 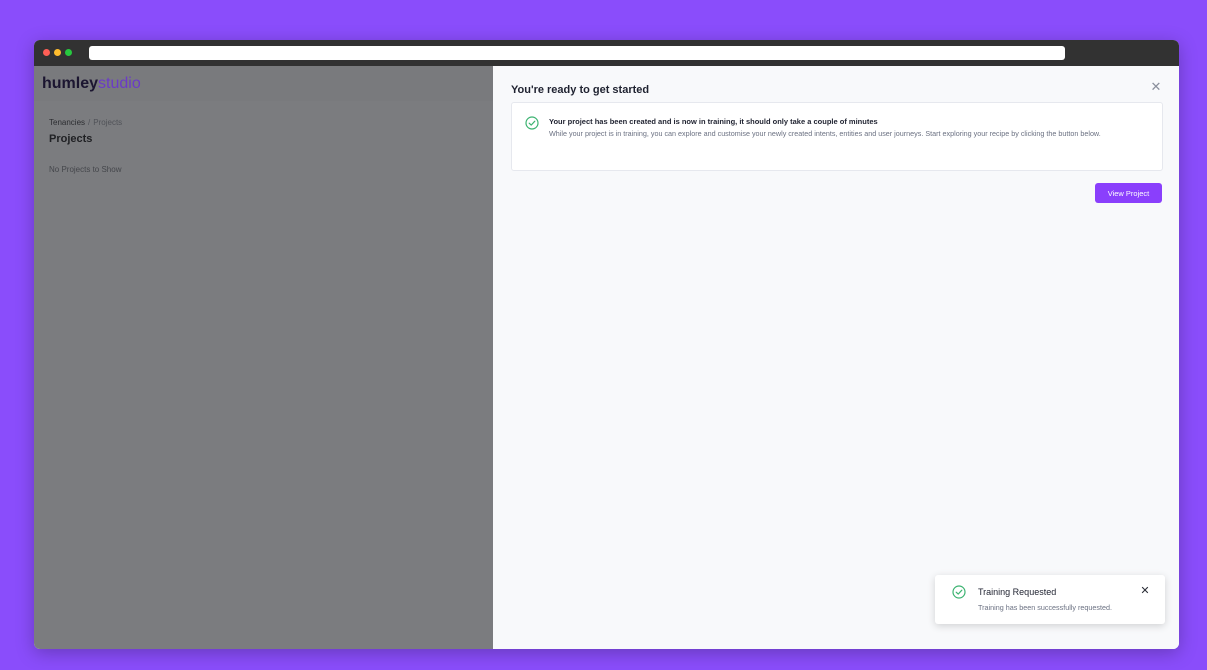 I want to click on humley-studio-logo: humleystudio, so click(x=91, y=84).